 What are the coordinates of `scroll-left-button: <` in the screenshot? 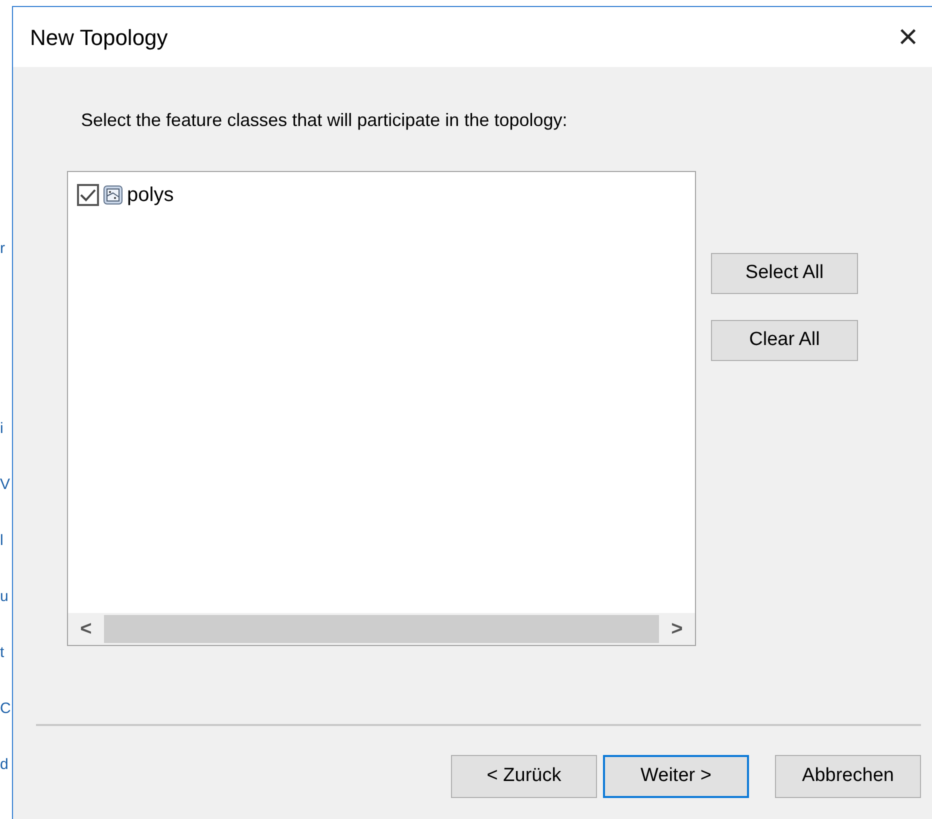 It's located at (86, 629).